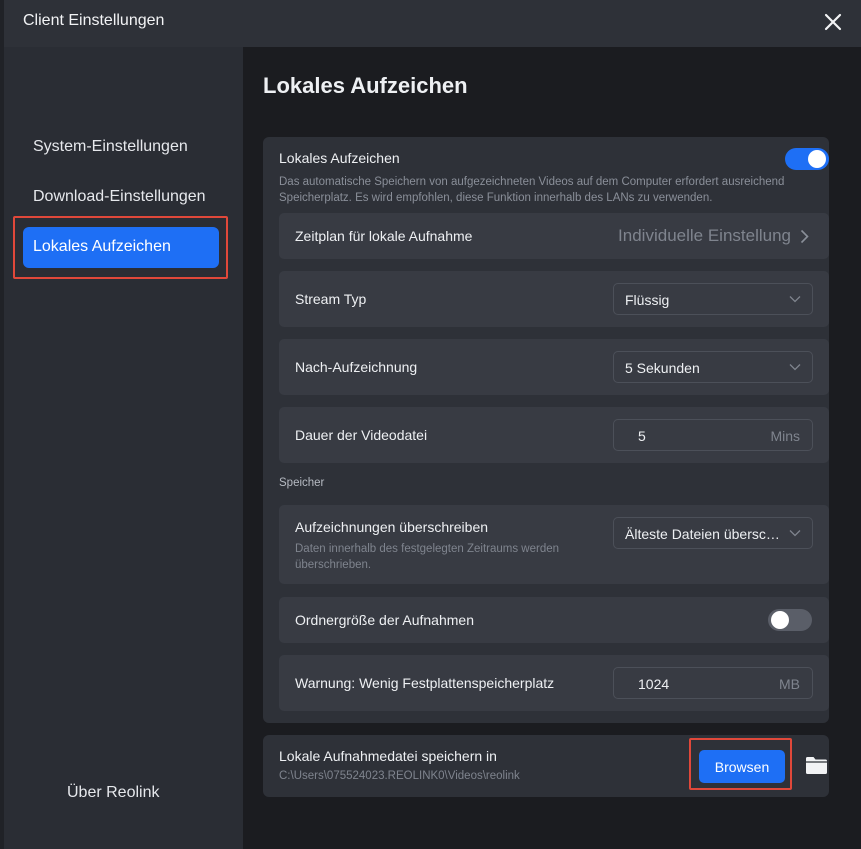  What do you see at coordinates (647, 300) in the screenshot?
I see `stream-type-value: Flüssig` at bounding box center [647, 300].